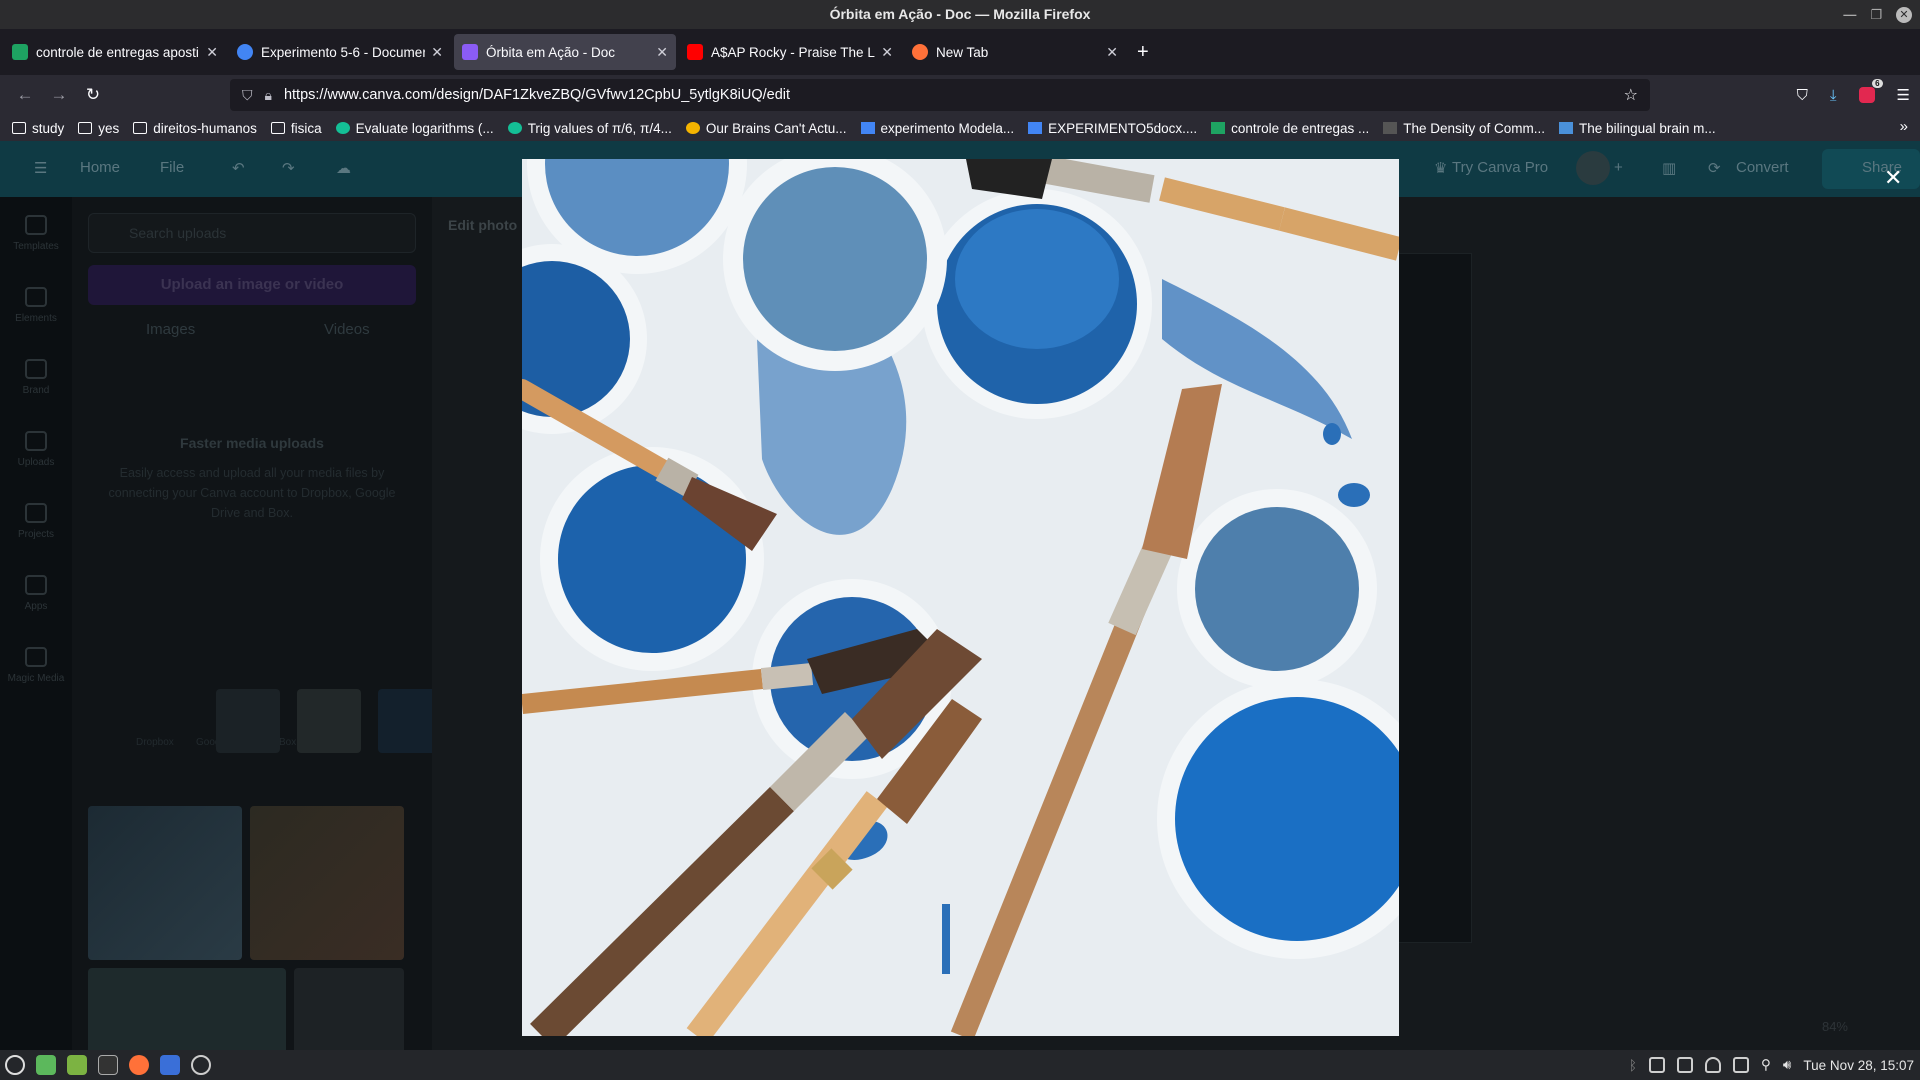 This screenshot has width=1920, height=1080. I want to click on rail-brand: Brand, so click(36, 377).